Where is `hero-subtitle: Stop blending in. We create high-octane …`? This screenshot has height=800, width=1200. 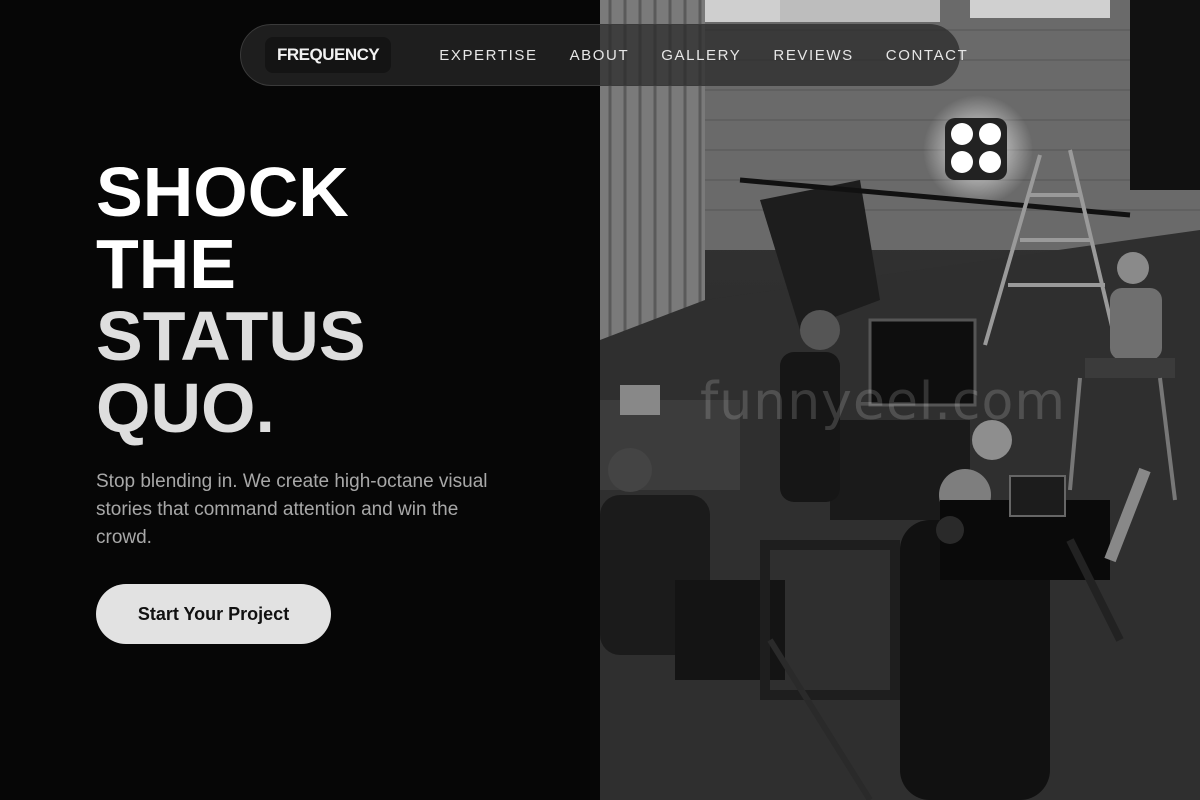
hero-subtitle: Stop blending in. We create high-octane … is located at coordinates (292, 509).